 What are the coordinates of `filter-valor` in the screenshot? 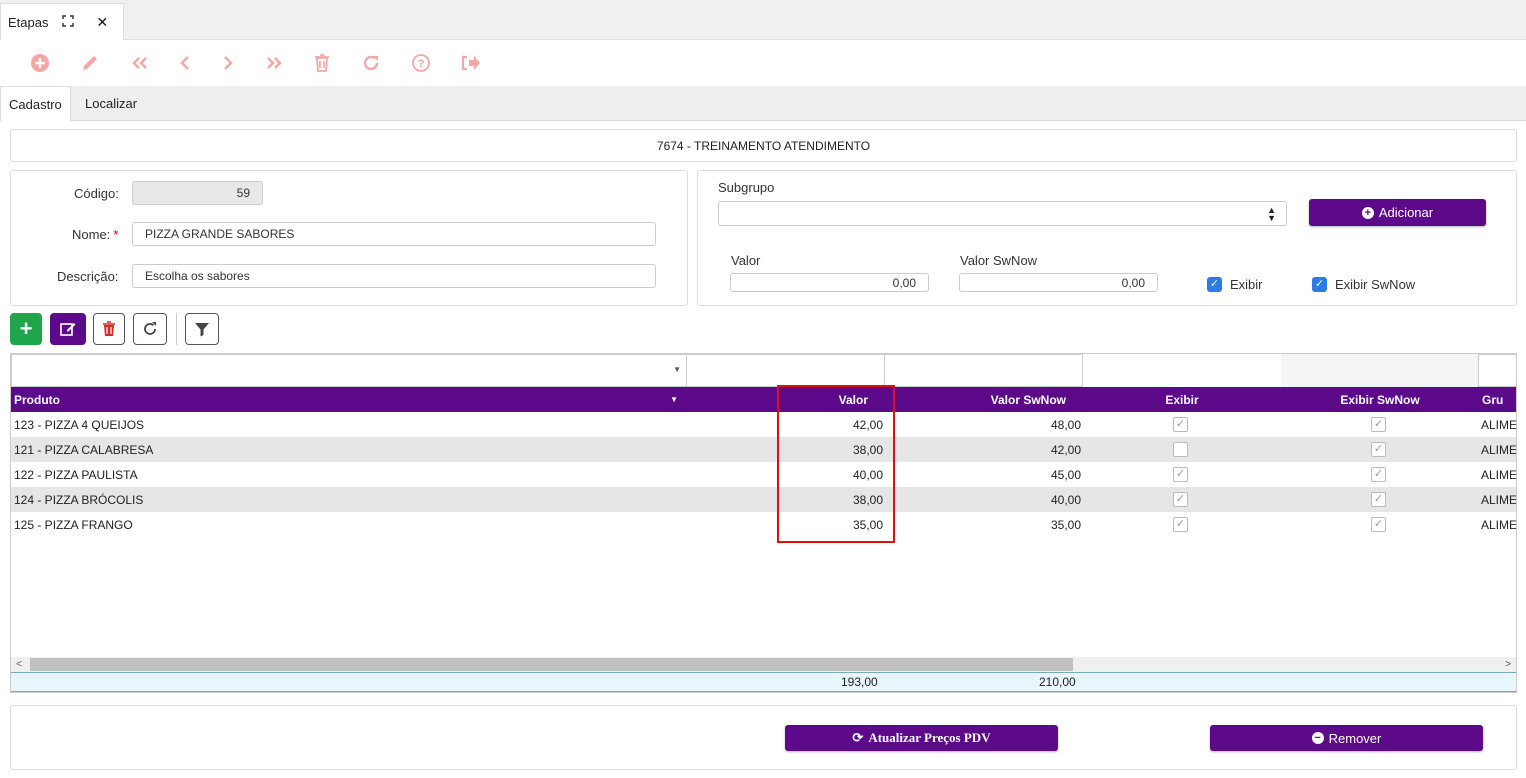 It's located at (785, 370).